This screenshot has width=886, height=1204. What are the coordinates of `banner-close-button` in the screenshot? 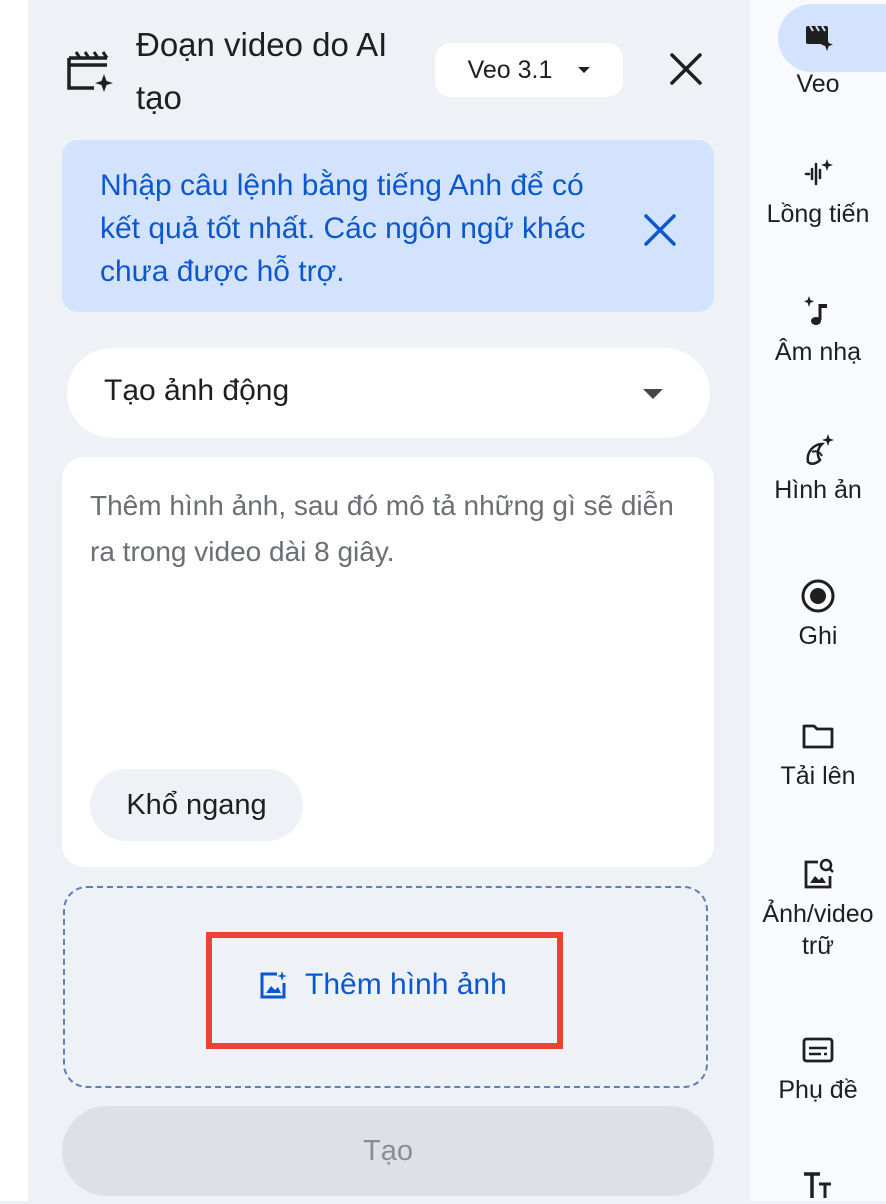 It's located at (660, 230).